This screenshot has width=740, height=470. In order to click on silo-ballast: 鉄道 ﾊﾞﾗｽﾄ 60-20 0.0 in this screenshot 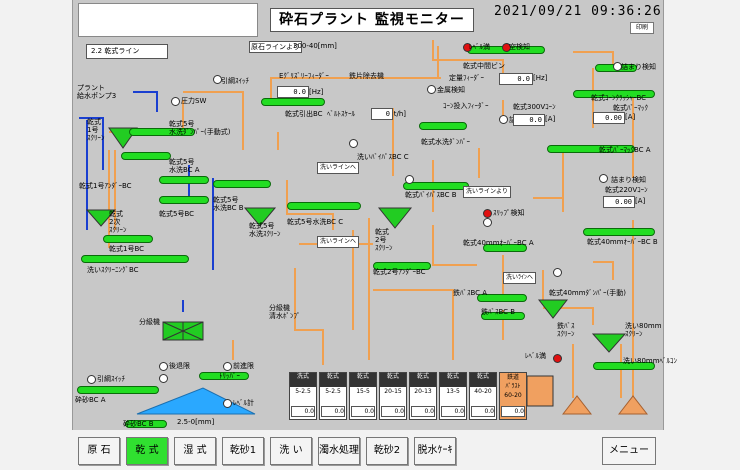, I will do `click(513, 396)`.